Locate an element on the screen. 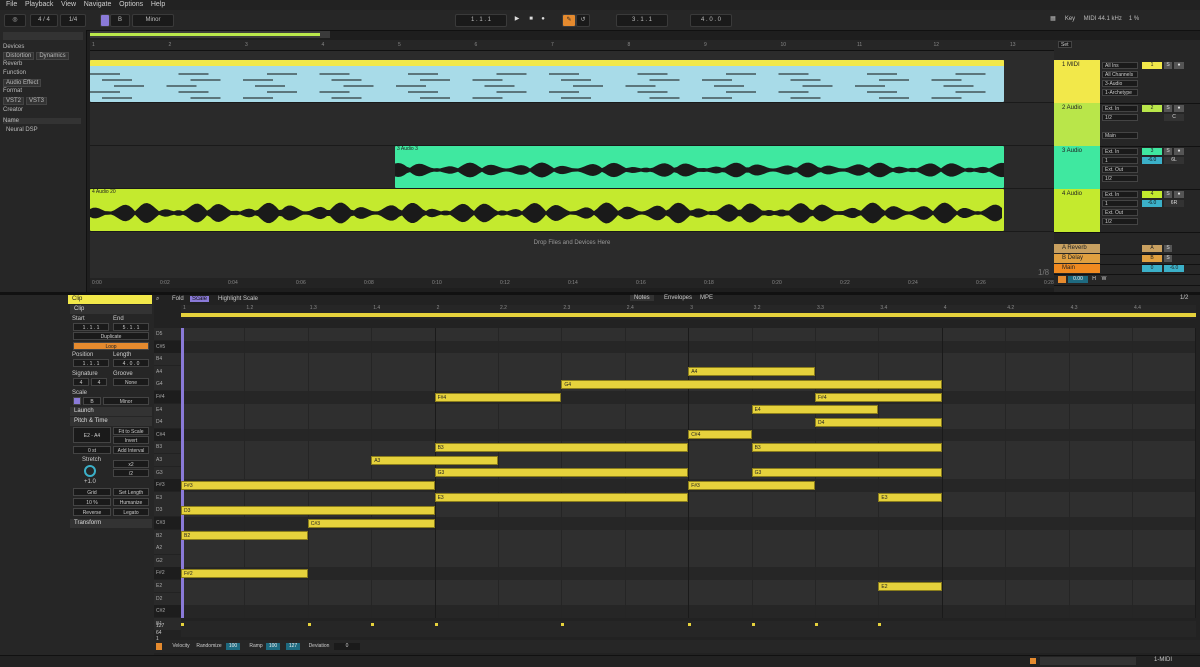 The image size is (1200, 667). clip-section: Clip is located at coordinates (111, 309).